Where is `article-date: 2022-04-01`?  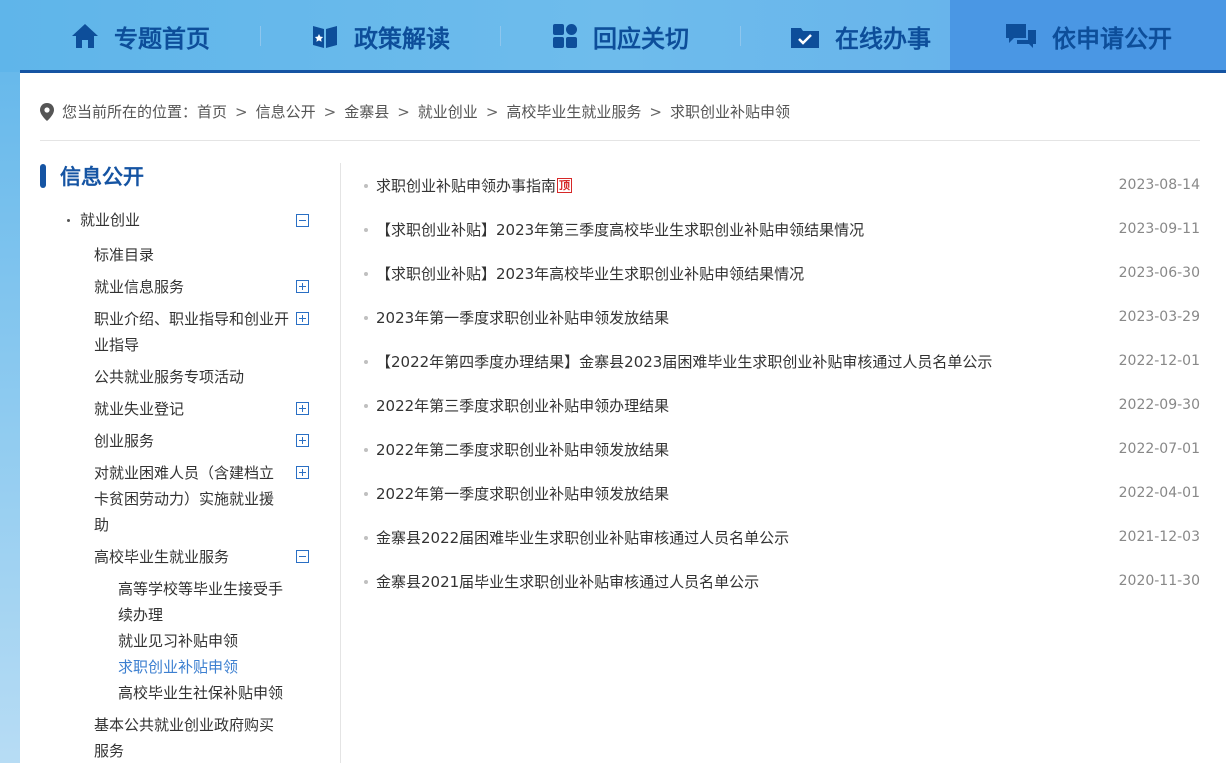
article-date: 2022-04-01 is located at coordinates (1159, 493).